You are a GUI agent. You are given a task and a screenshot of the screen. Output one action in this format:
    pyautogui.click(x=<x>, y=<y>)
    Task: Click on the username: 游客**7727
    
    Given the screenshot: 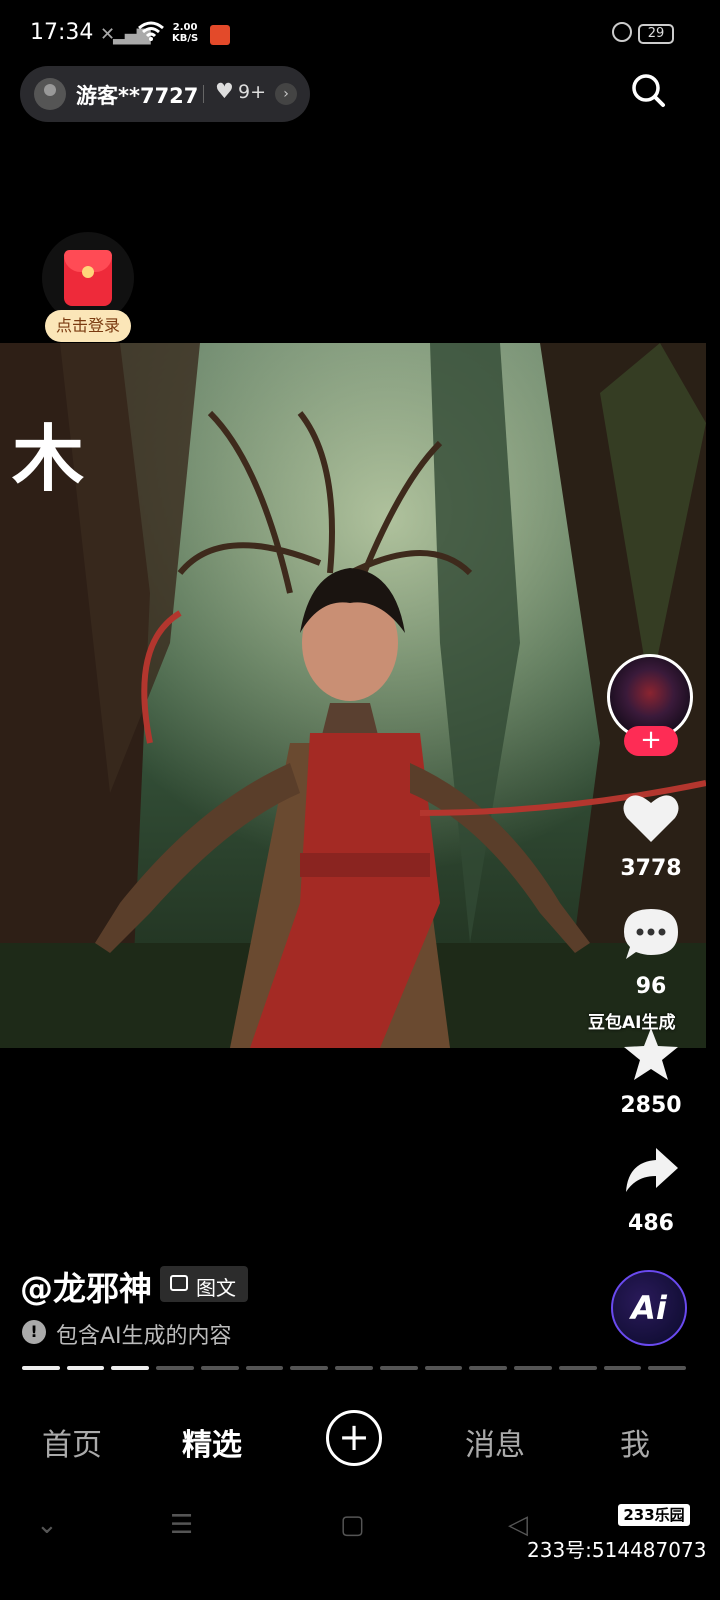 What is the action you would take?
    pyautogui.click(x=137, y=96)
    